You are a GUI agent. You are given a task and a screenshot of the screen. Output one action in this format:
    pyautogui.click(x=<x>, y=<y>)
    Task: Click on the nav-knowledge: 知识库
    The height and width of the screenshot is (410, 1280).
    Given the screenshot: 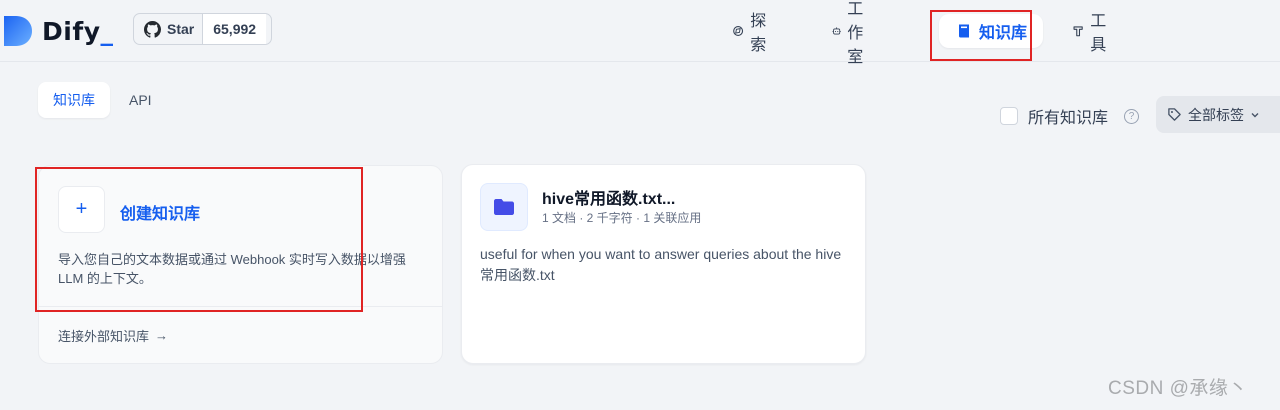 What is the action you would take?
    pyautogui.click(x=991, y=31)
    